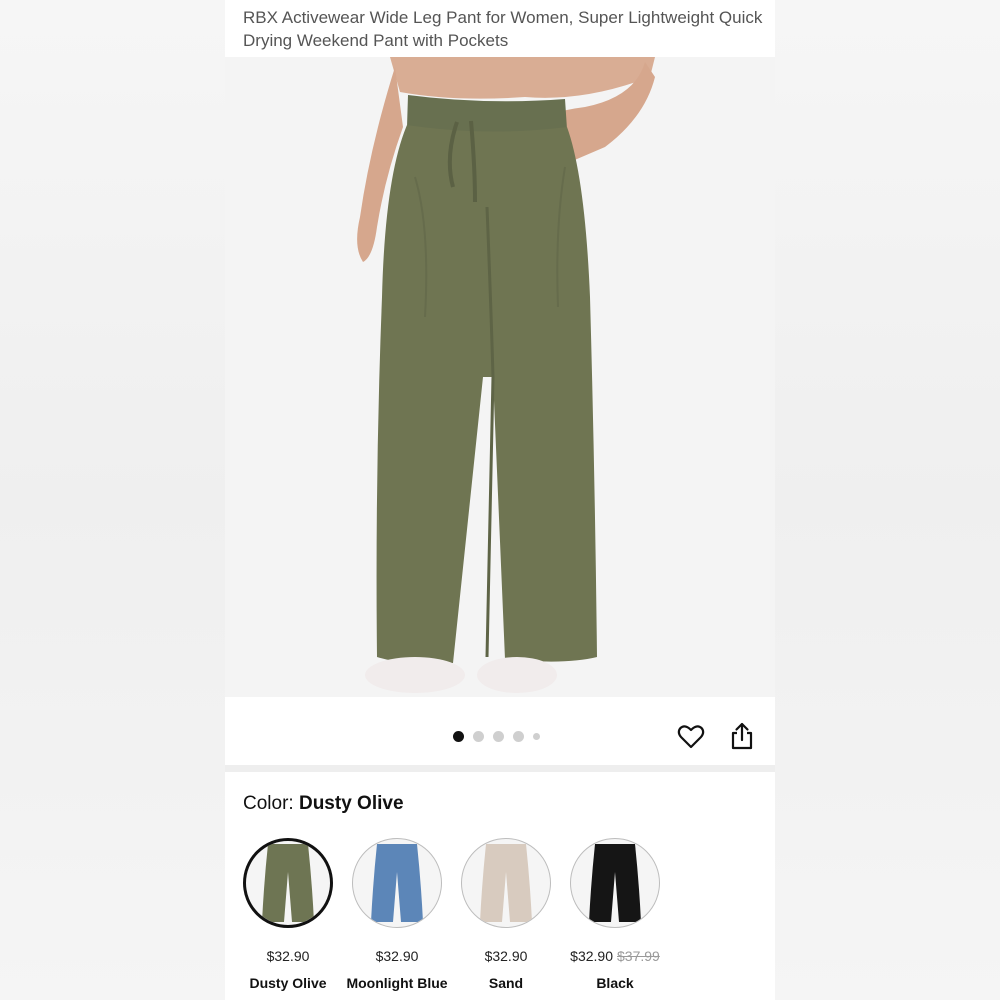 The width and height of the screenshot is (1000, 1000). What do you see at coordinates (397, 983) in the screenshot?
I see `swatch-name: Moonlight Blue` at bounding box center [397, 983].